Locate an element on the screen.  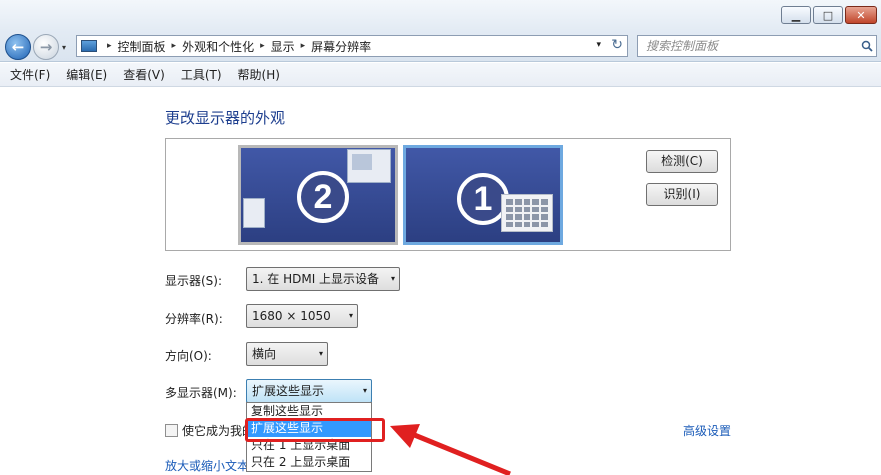
orientation-label: 方向(O): is located at coordinates (188, 356).